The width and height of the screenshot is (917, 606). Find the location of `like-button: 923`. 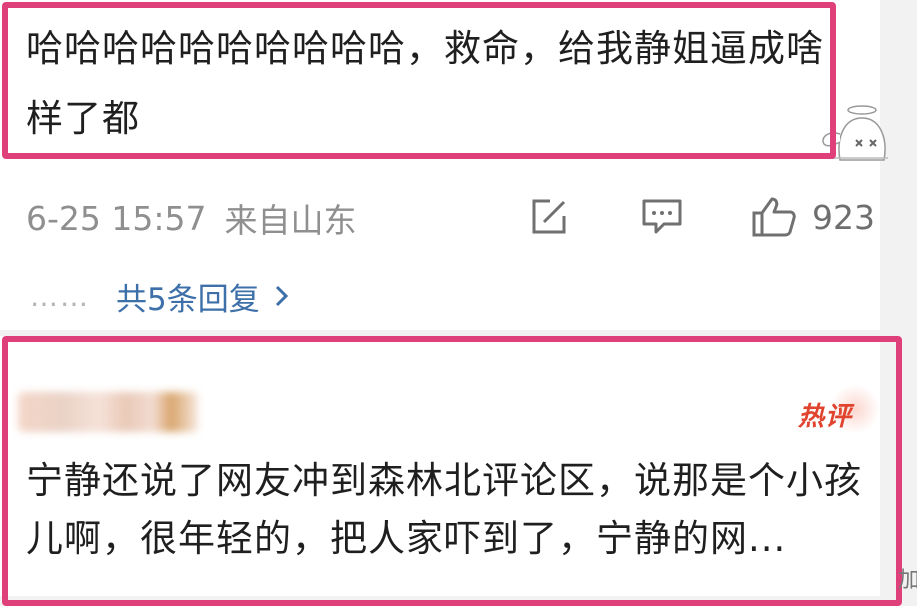

like-button: 923 is located at coordinates (812, 217).